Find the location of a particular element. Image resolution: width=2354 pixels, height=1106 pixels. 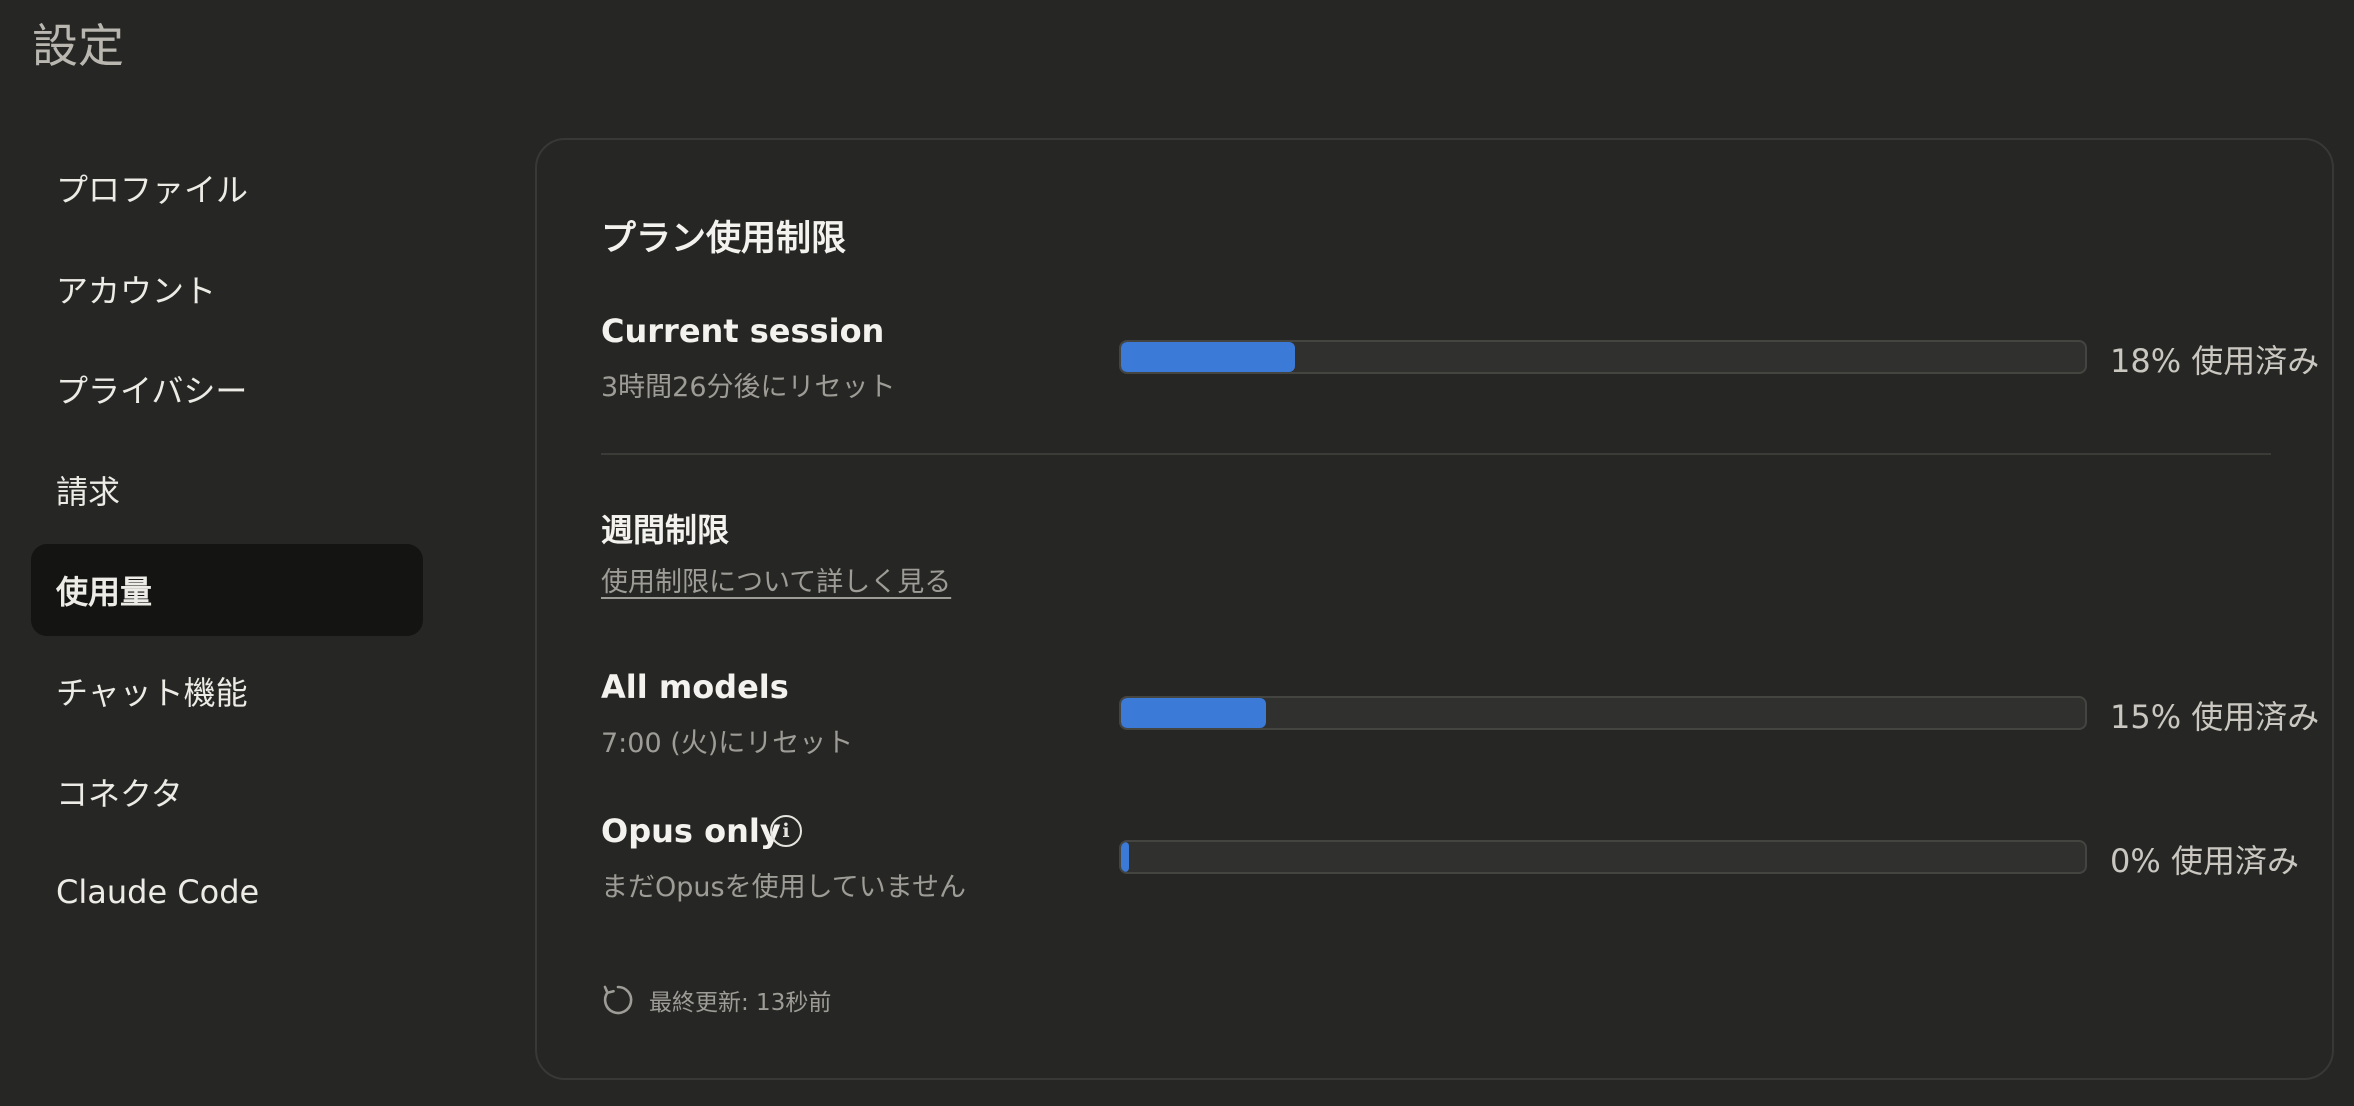

all-models-label: All models is located at coordinates (695, 687).